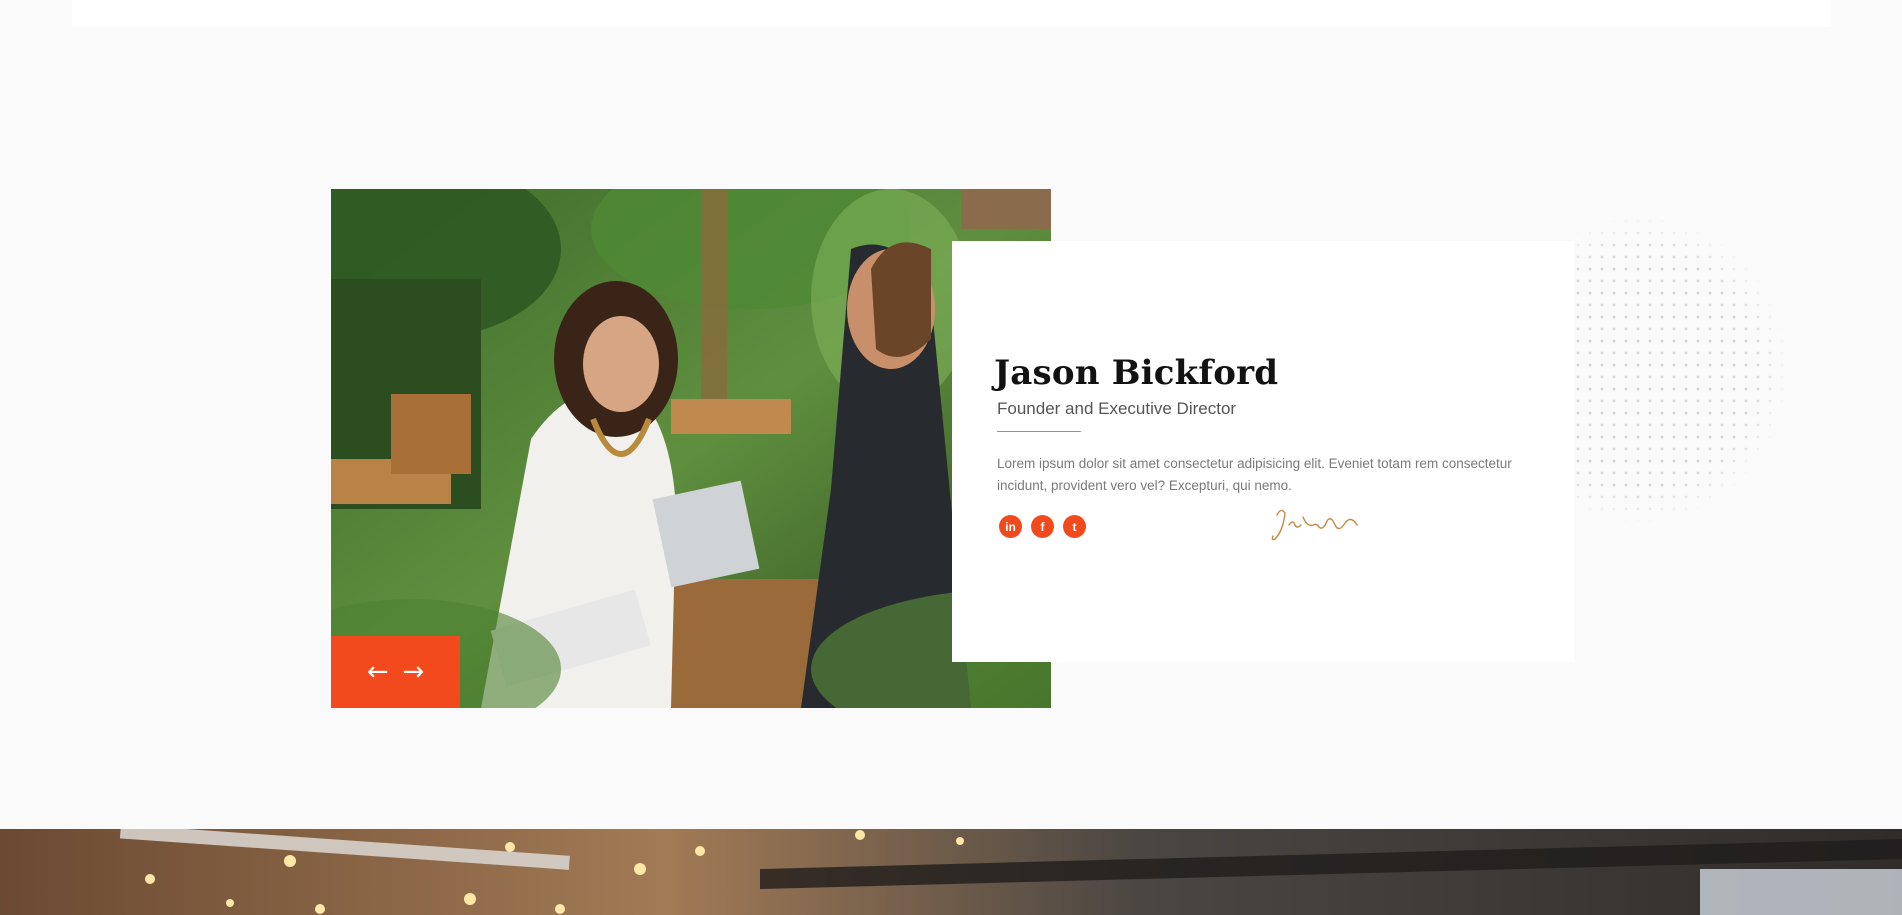  I want to click on slider-nav: ← →, so click(395, 672).